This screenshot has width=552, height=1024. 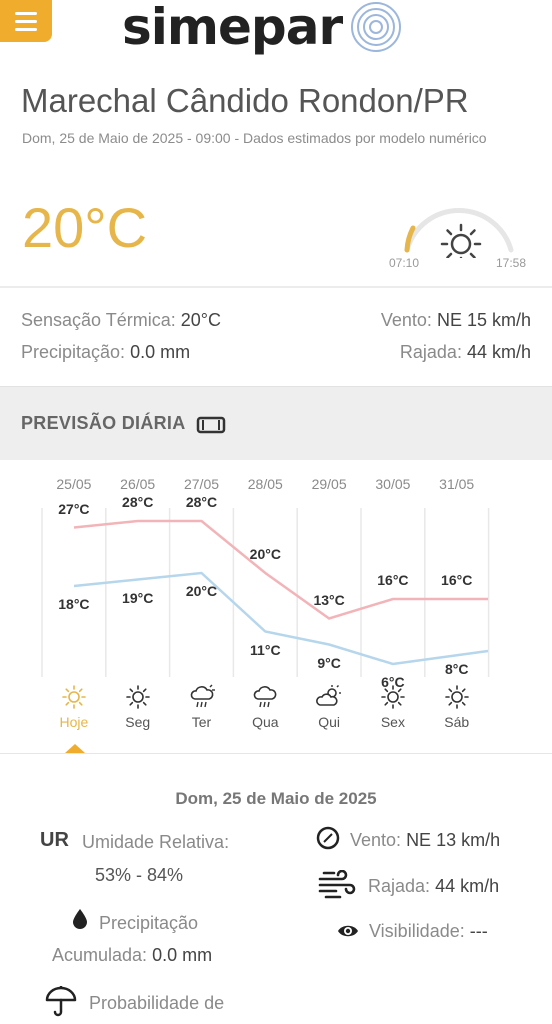 I want to click on min-temp-label: 20°C, so click(x=201, y=591).